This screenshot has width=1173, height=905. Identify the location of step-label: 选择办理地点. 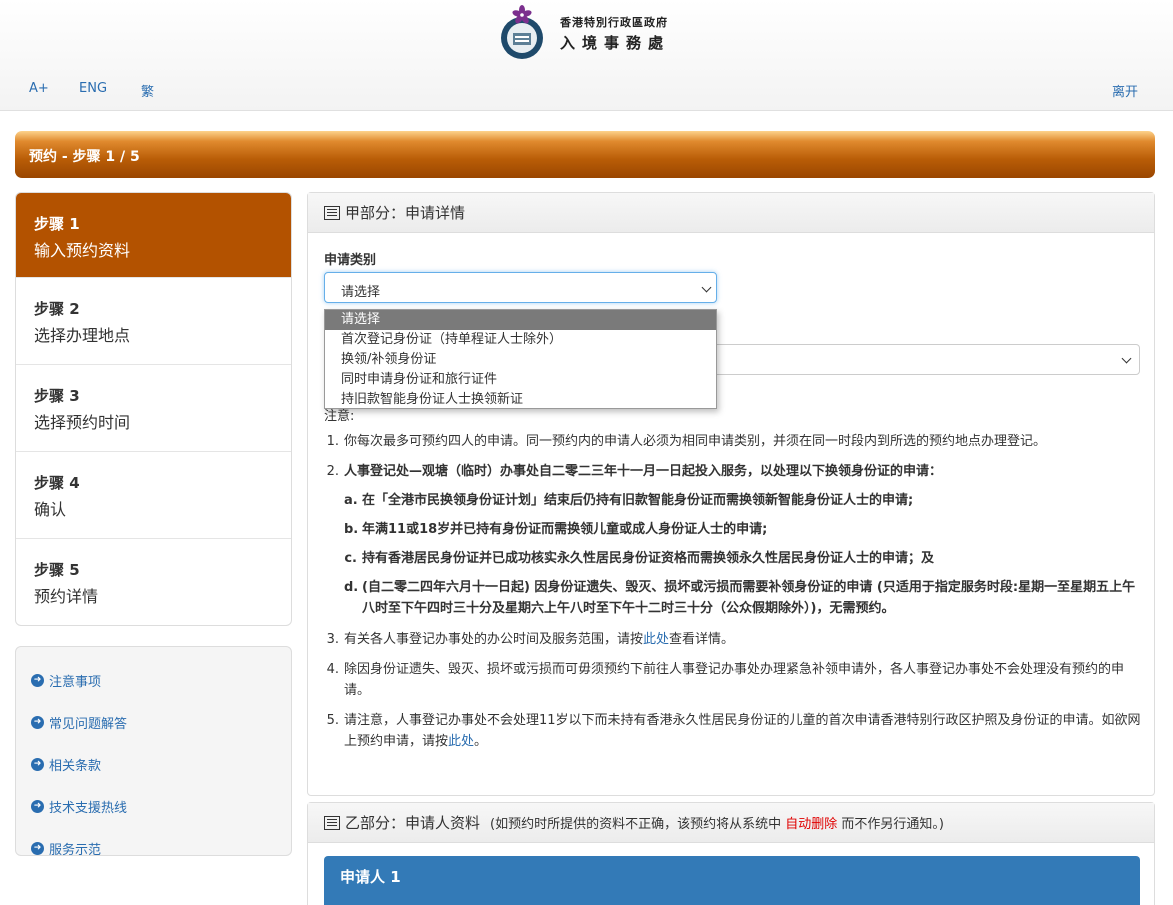
(82, 335).